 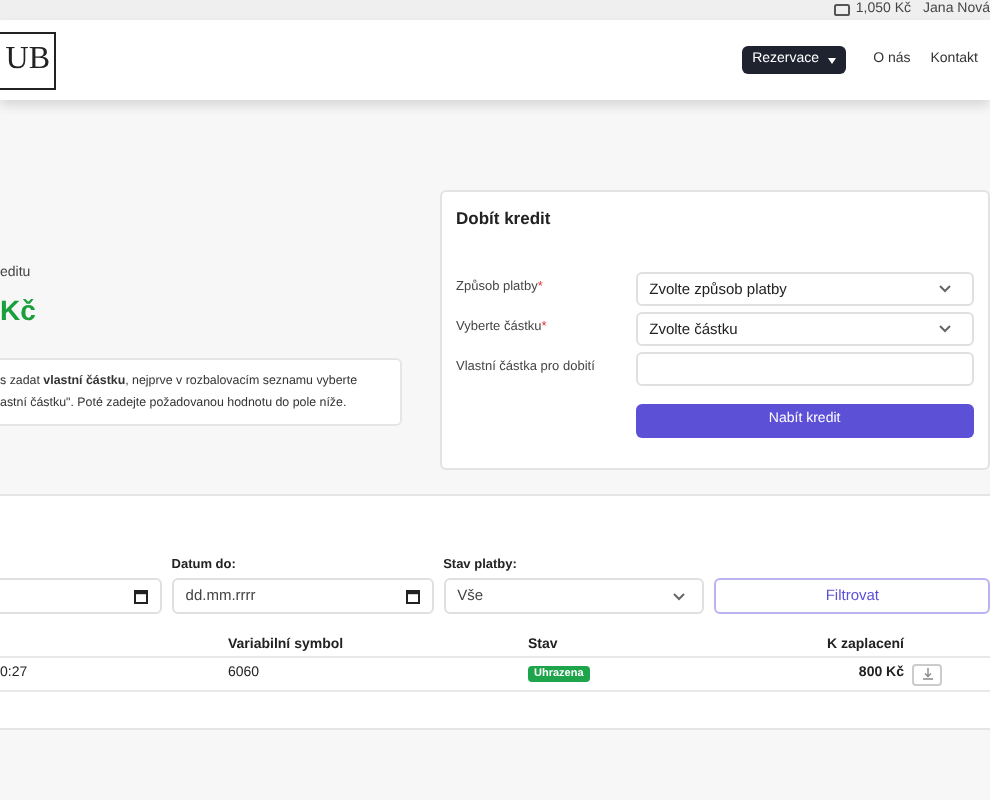 What do you see at coordinates (831, 60) in the screenshot?
I see `caret-icon` at bounding box center [831, 60].